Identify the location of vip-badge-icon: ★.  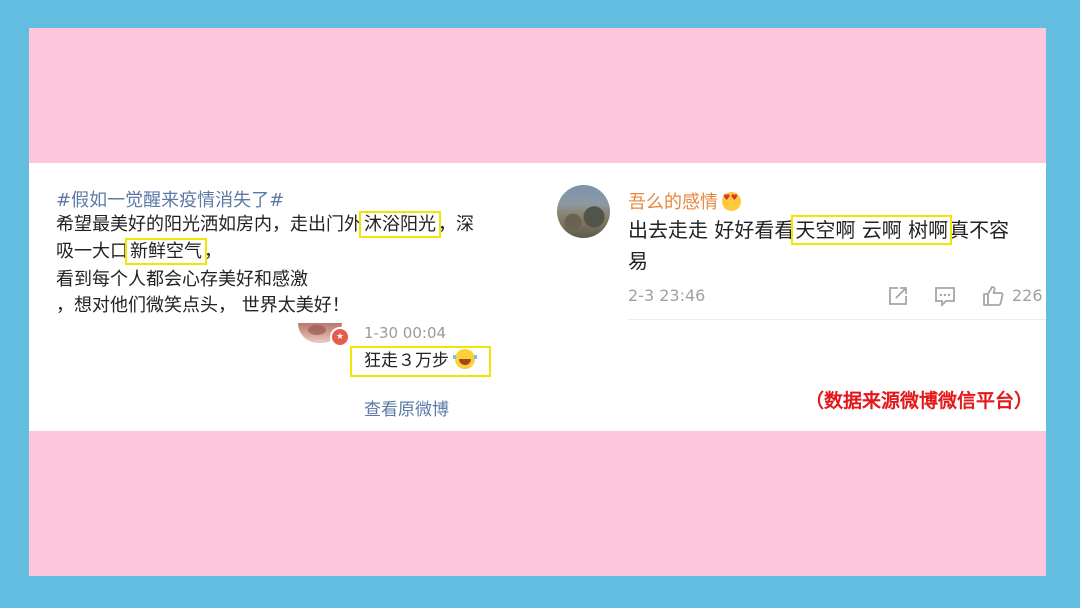
(340, 337).